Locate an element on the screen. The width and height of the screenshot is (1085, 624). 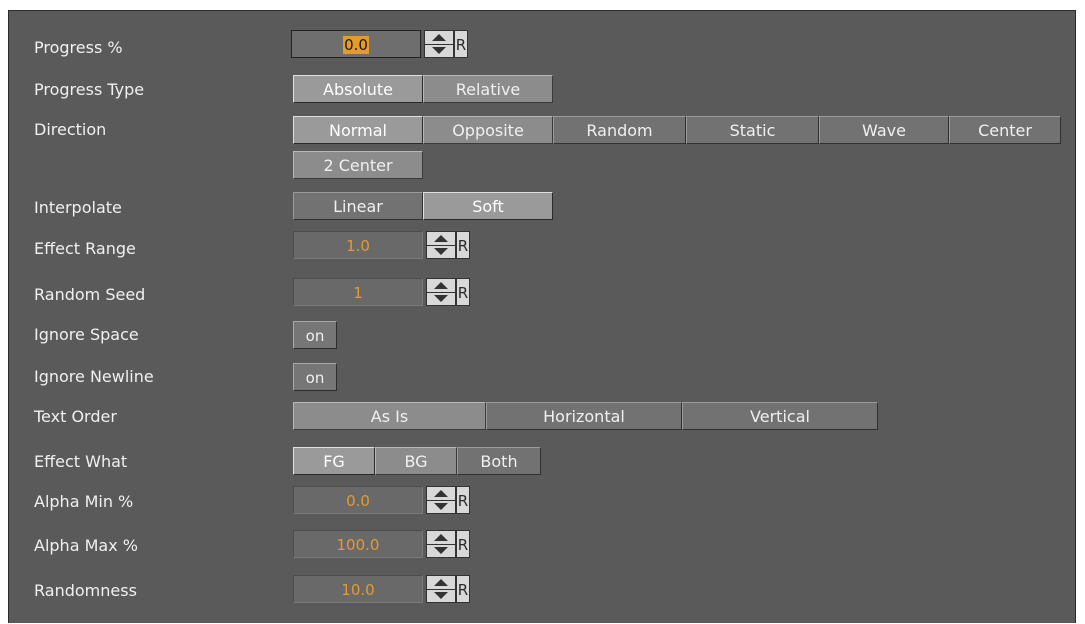
effect-range-label: Effect Range is located at coordinates (85, 248).